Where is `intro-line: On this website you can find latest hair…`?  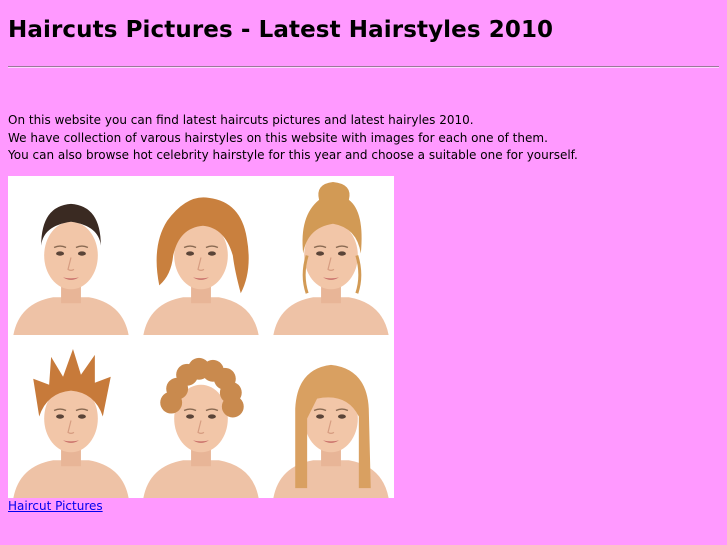 intro-line: On this website you can find latest hair… is located at coordinates (241, 120).